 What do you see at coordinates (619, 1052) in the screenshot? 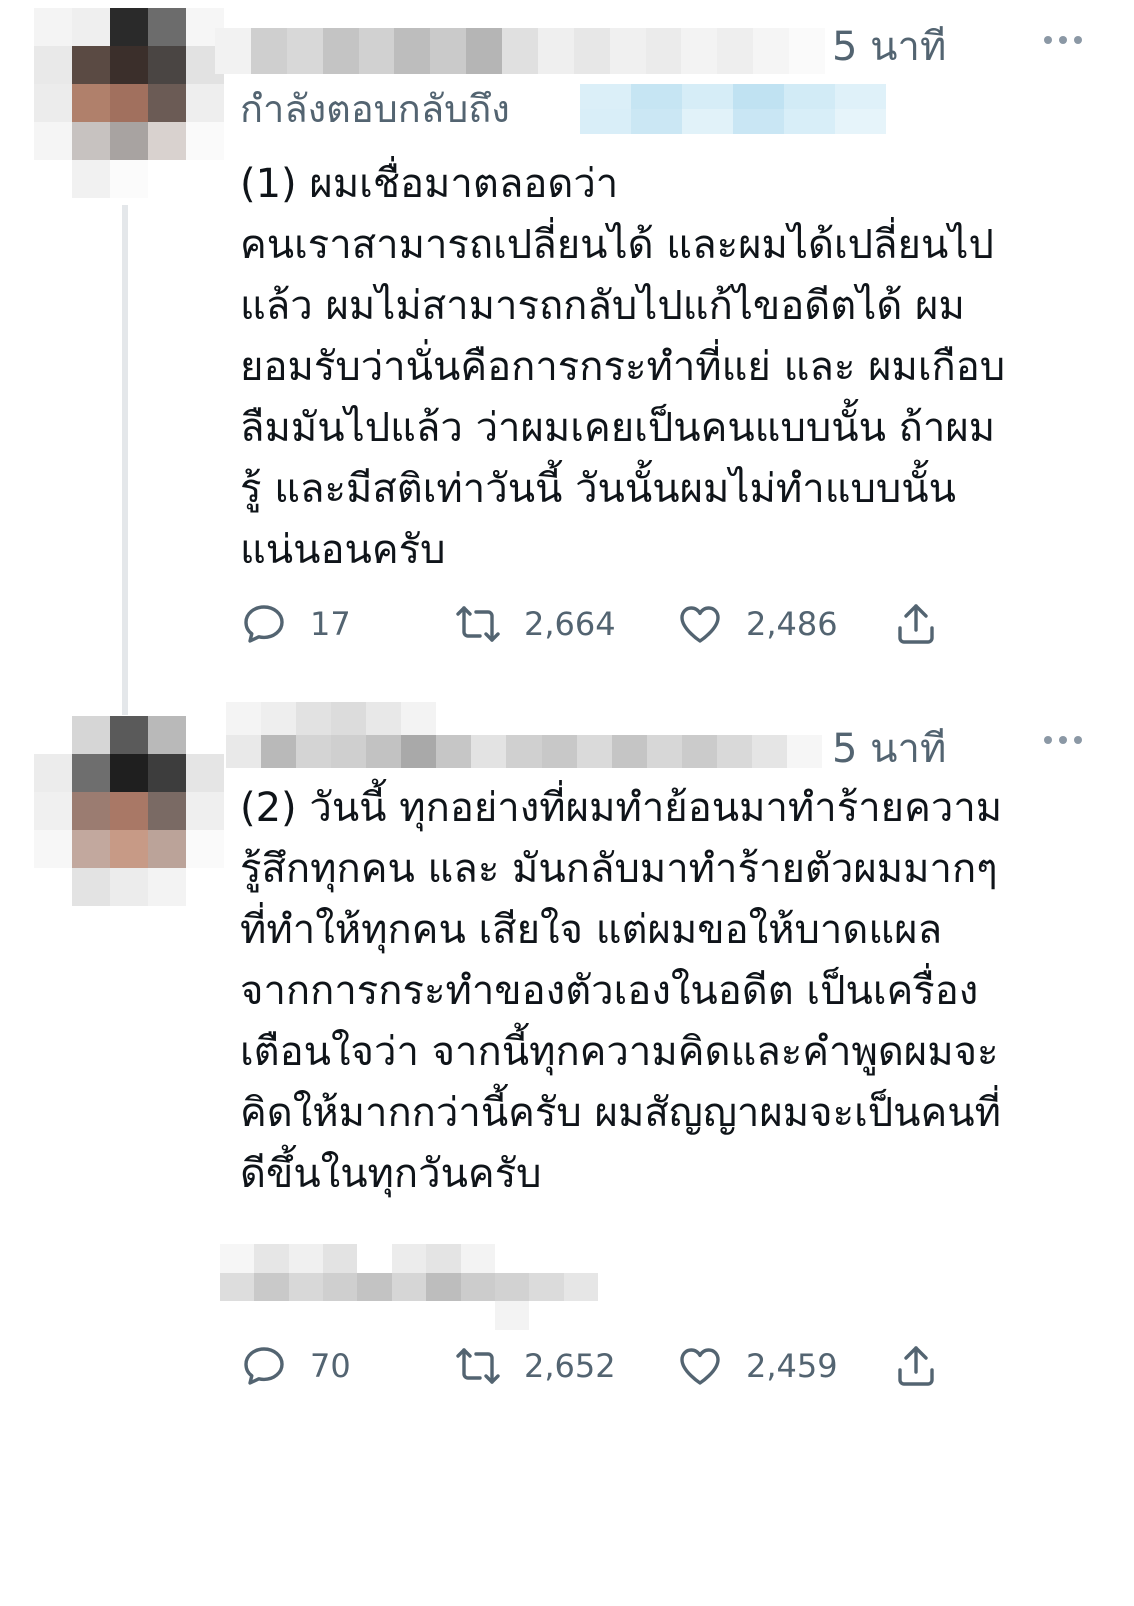
I see `tweet-text-line: เตือนใจว่า จากนี้ทุกความคิดและคำพูดผมจะ` at bounding box center [619, 1052].